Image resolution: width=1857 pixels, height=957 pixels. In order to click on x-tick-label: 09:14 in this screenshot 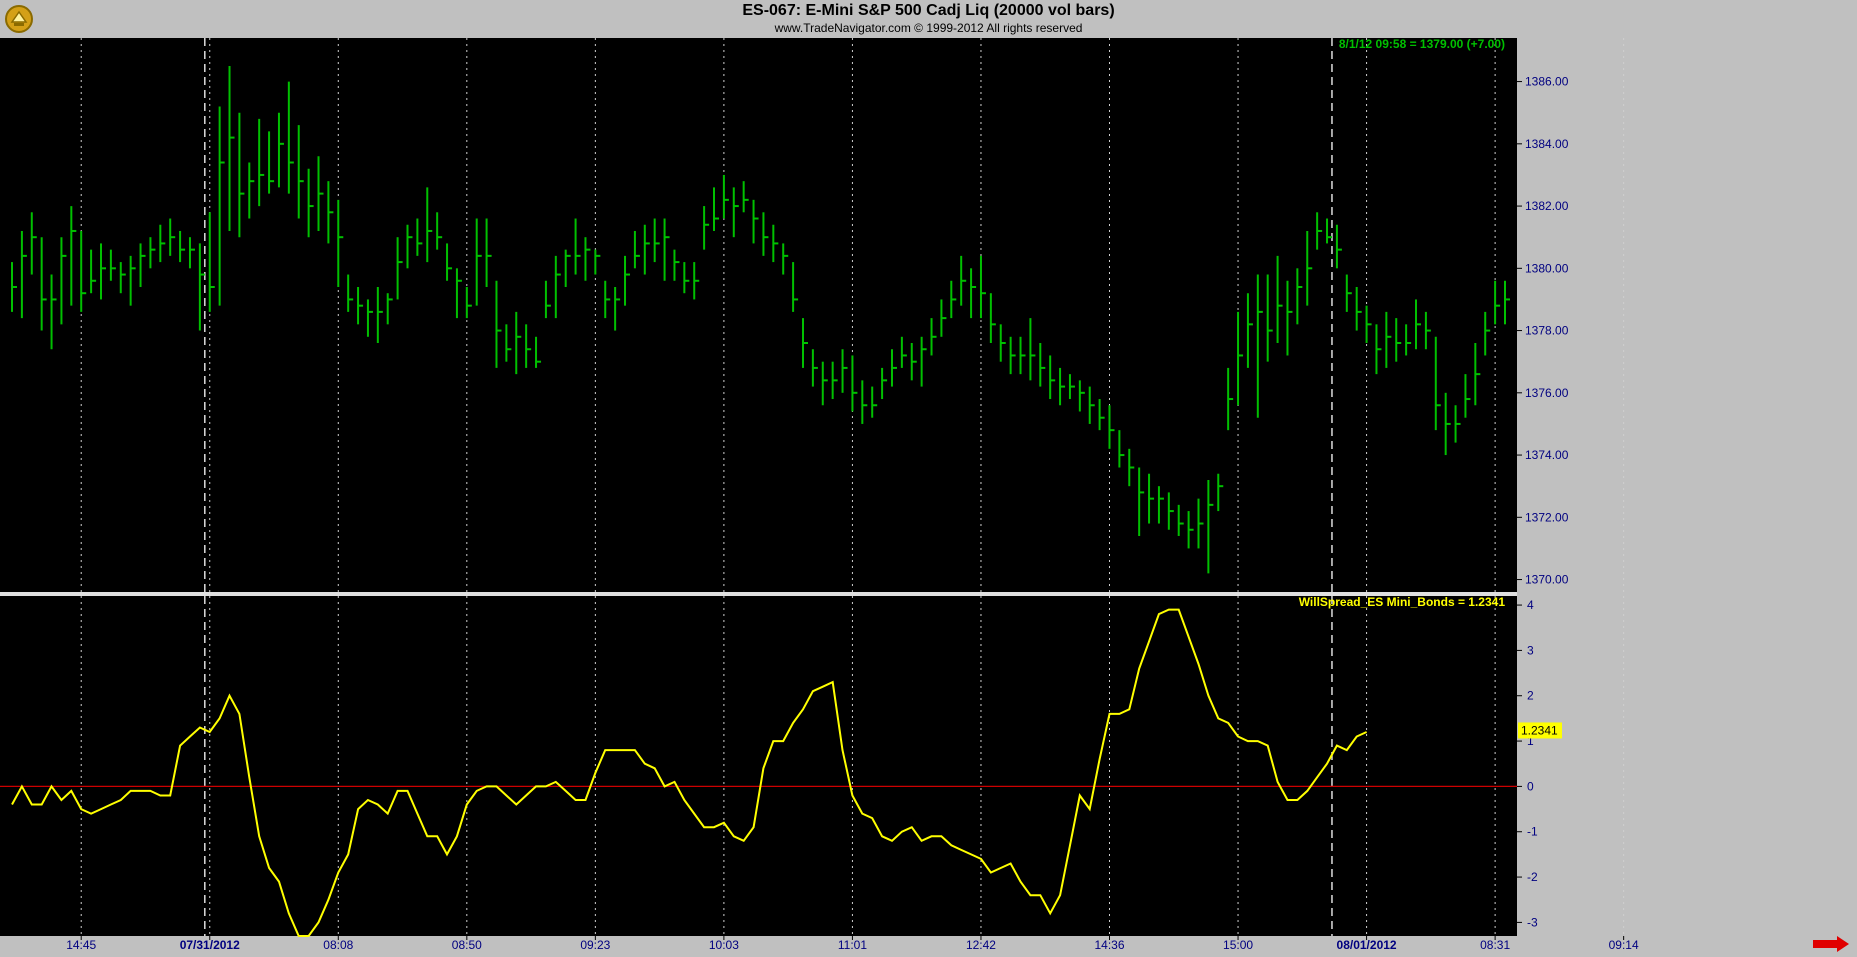, I will do `click(1624, 945)`.